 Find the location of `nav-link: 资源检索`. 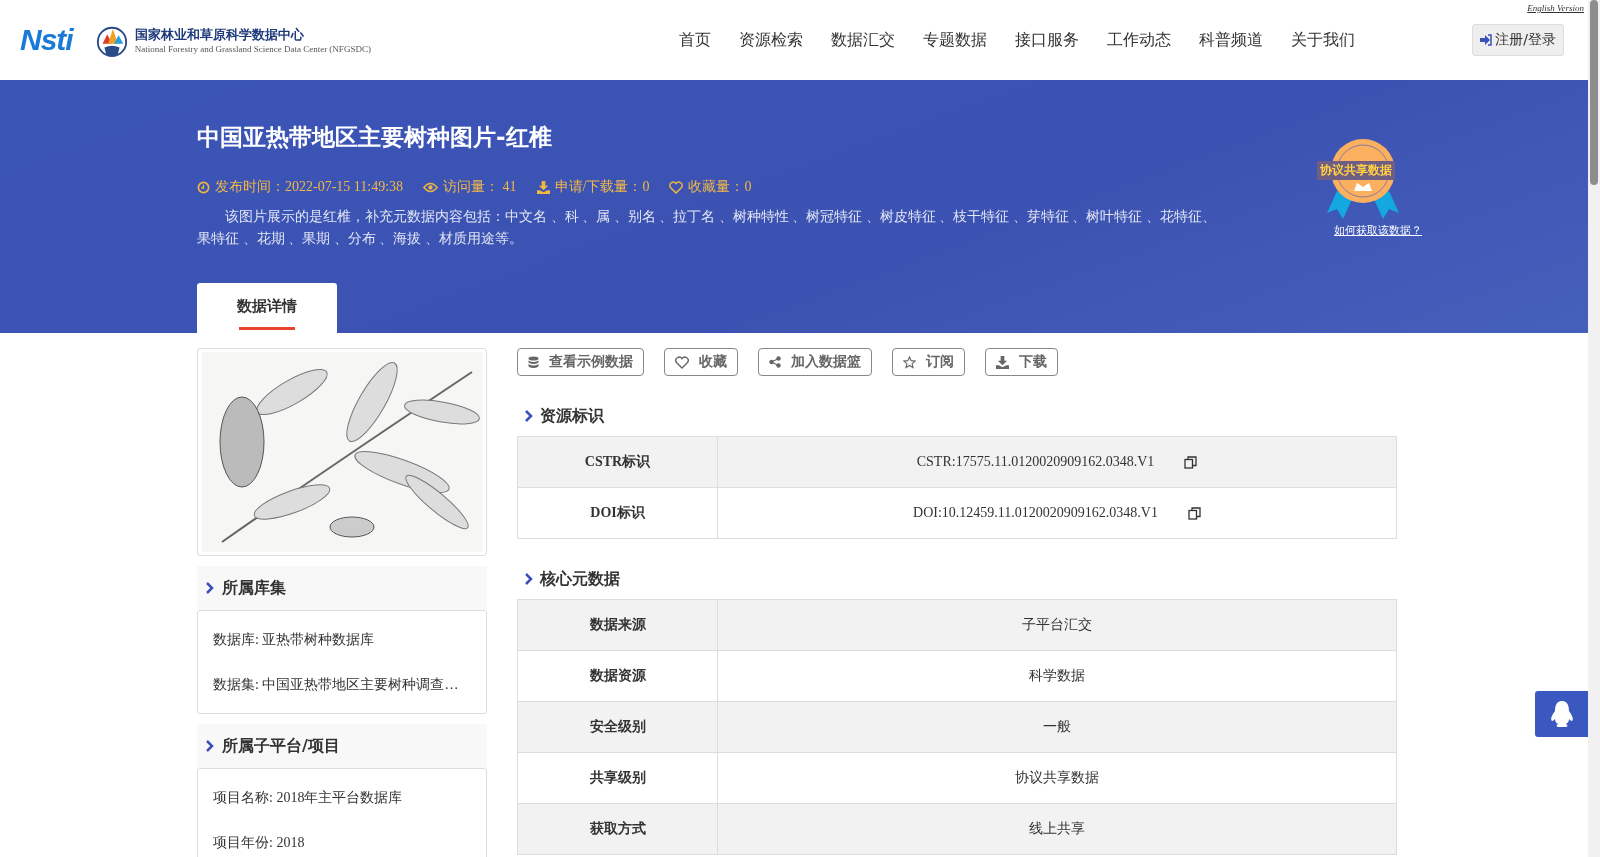

nav-link: 资源检索 is located at coordinates (771, 40).